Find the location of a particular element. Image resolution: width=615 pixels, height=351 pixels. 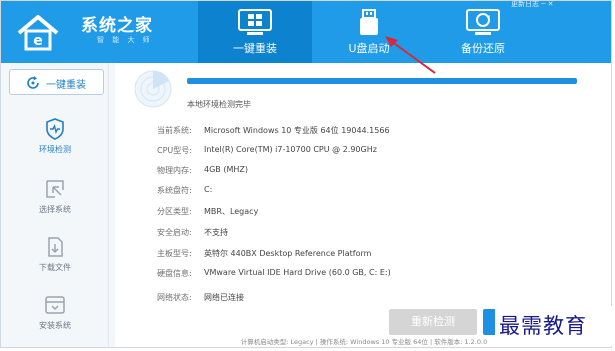

info-value: 不支持 is located at coordinates (216, 232).